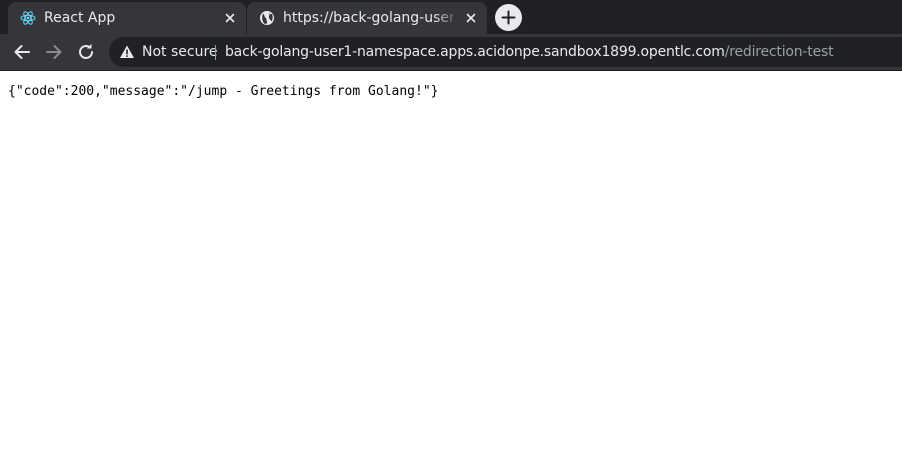 The width and height of the screenshot is (902, 451). I want to click on globe-icon, so click(267, 18).